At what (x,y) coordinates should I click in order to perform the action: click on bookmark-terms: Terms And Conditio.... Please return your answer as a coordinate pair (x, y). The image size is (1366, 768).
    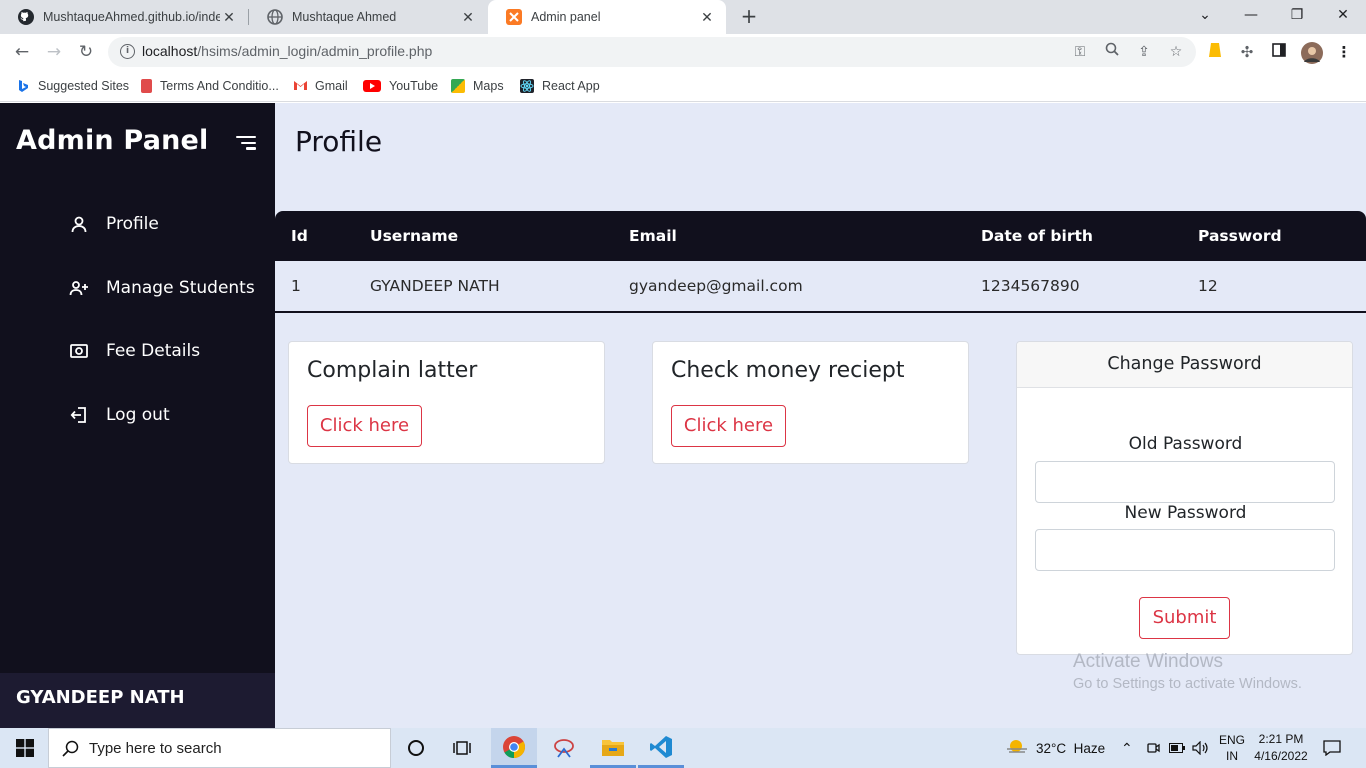
    Looking at the image, I should click on (210, 86).